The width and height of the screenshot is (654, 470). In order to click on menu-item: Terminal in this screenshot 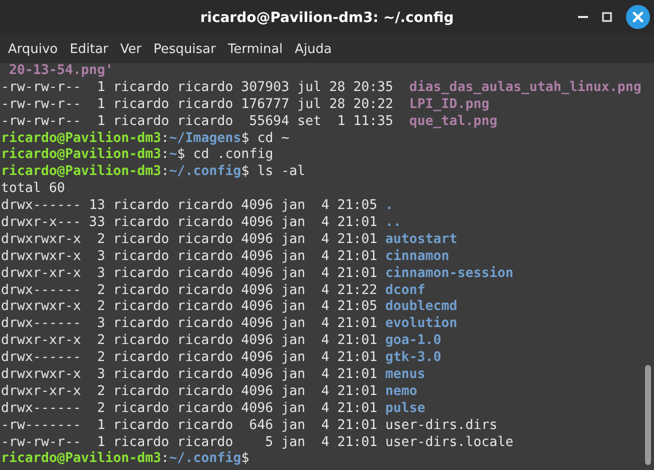, I will do `click(255, 49)`.